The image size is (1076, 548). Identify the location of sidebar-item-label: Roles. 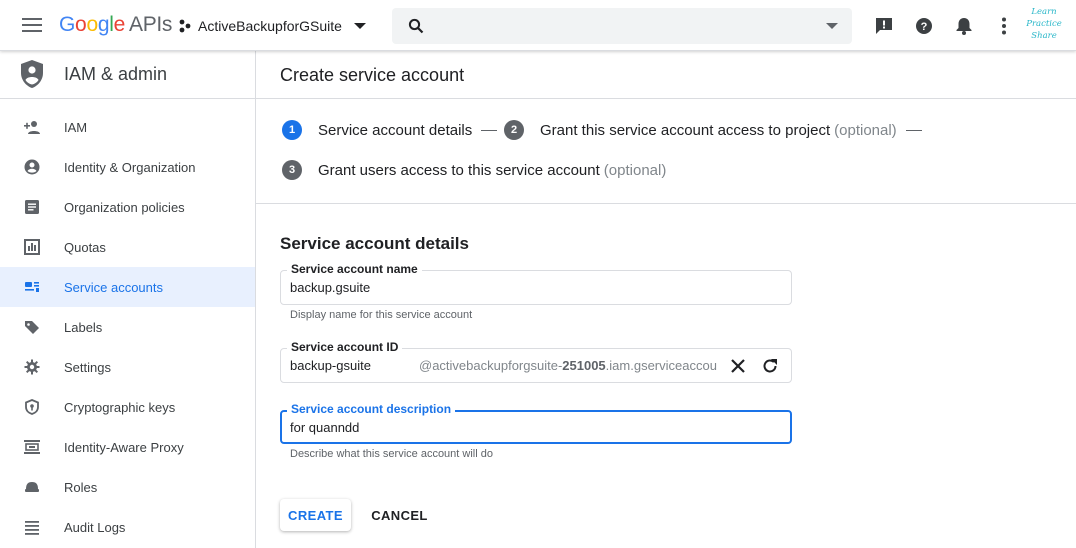
(81, 487).